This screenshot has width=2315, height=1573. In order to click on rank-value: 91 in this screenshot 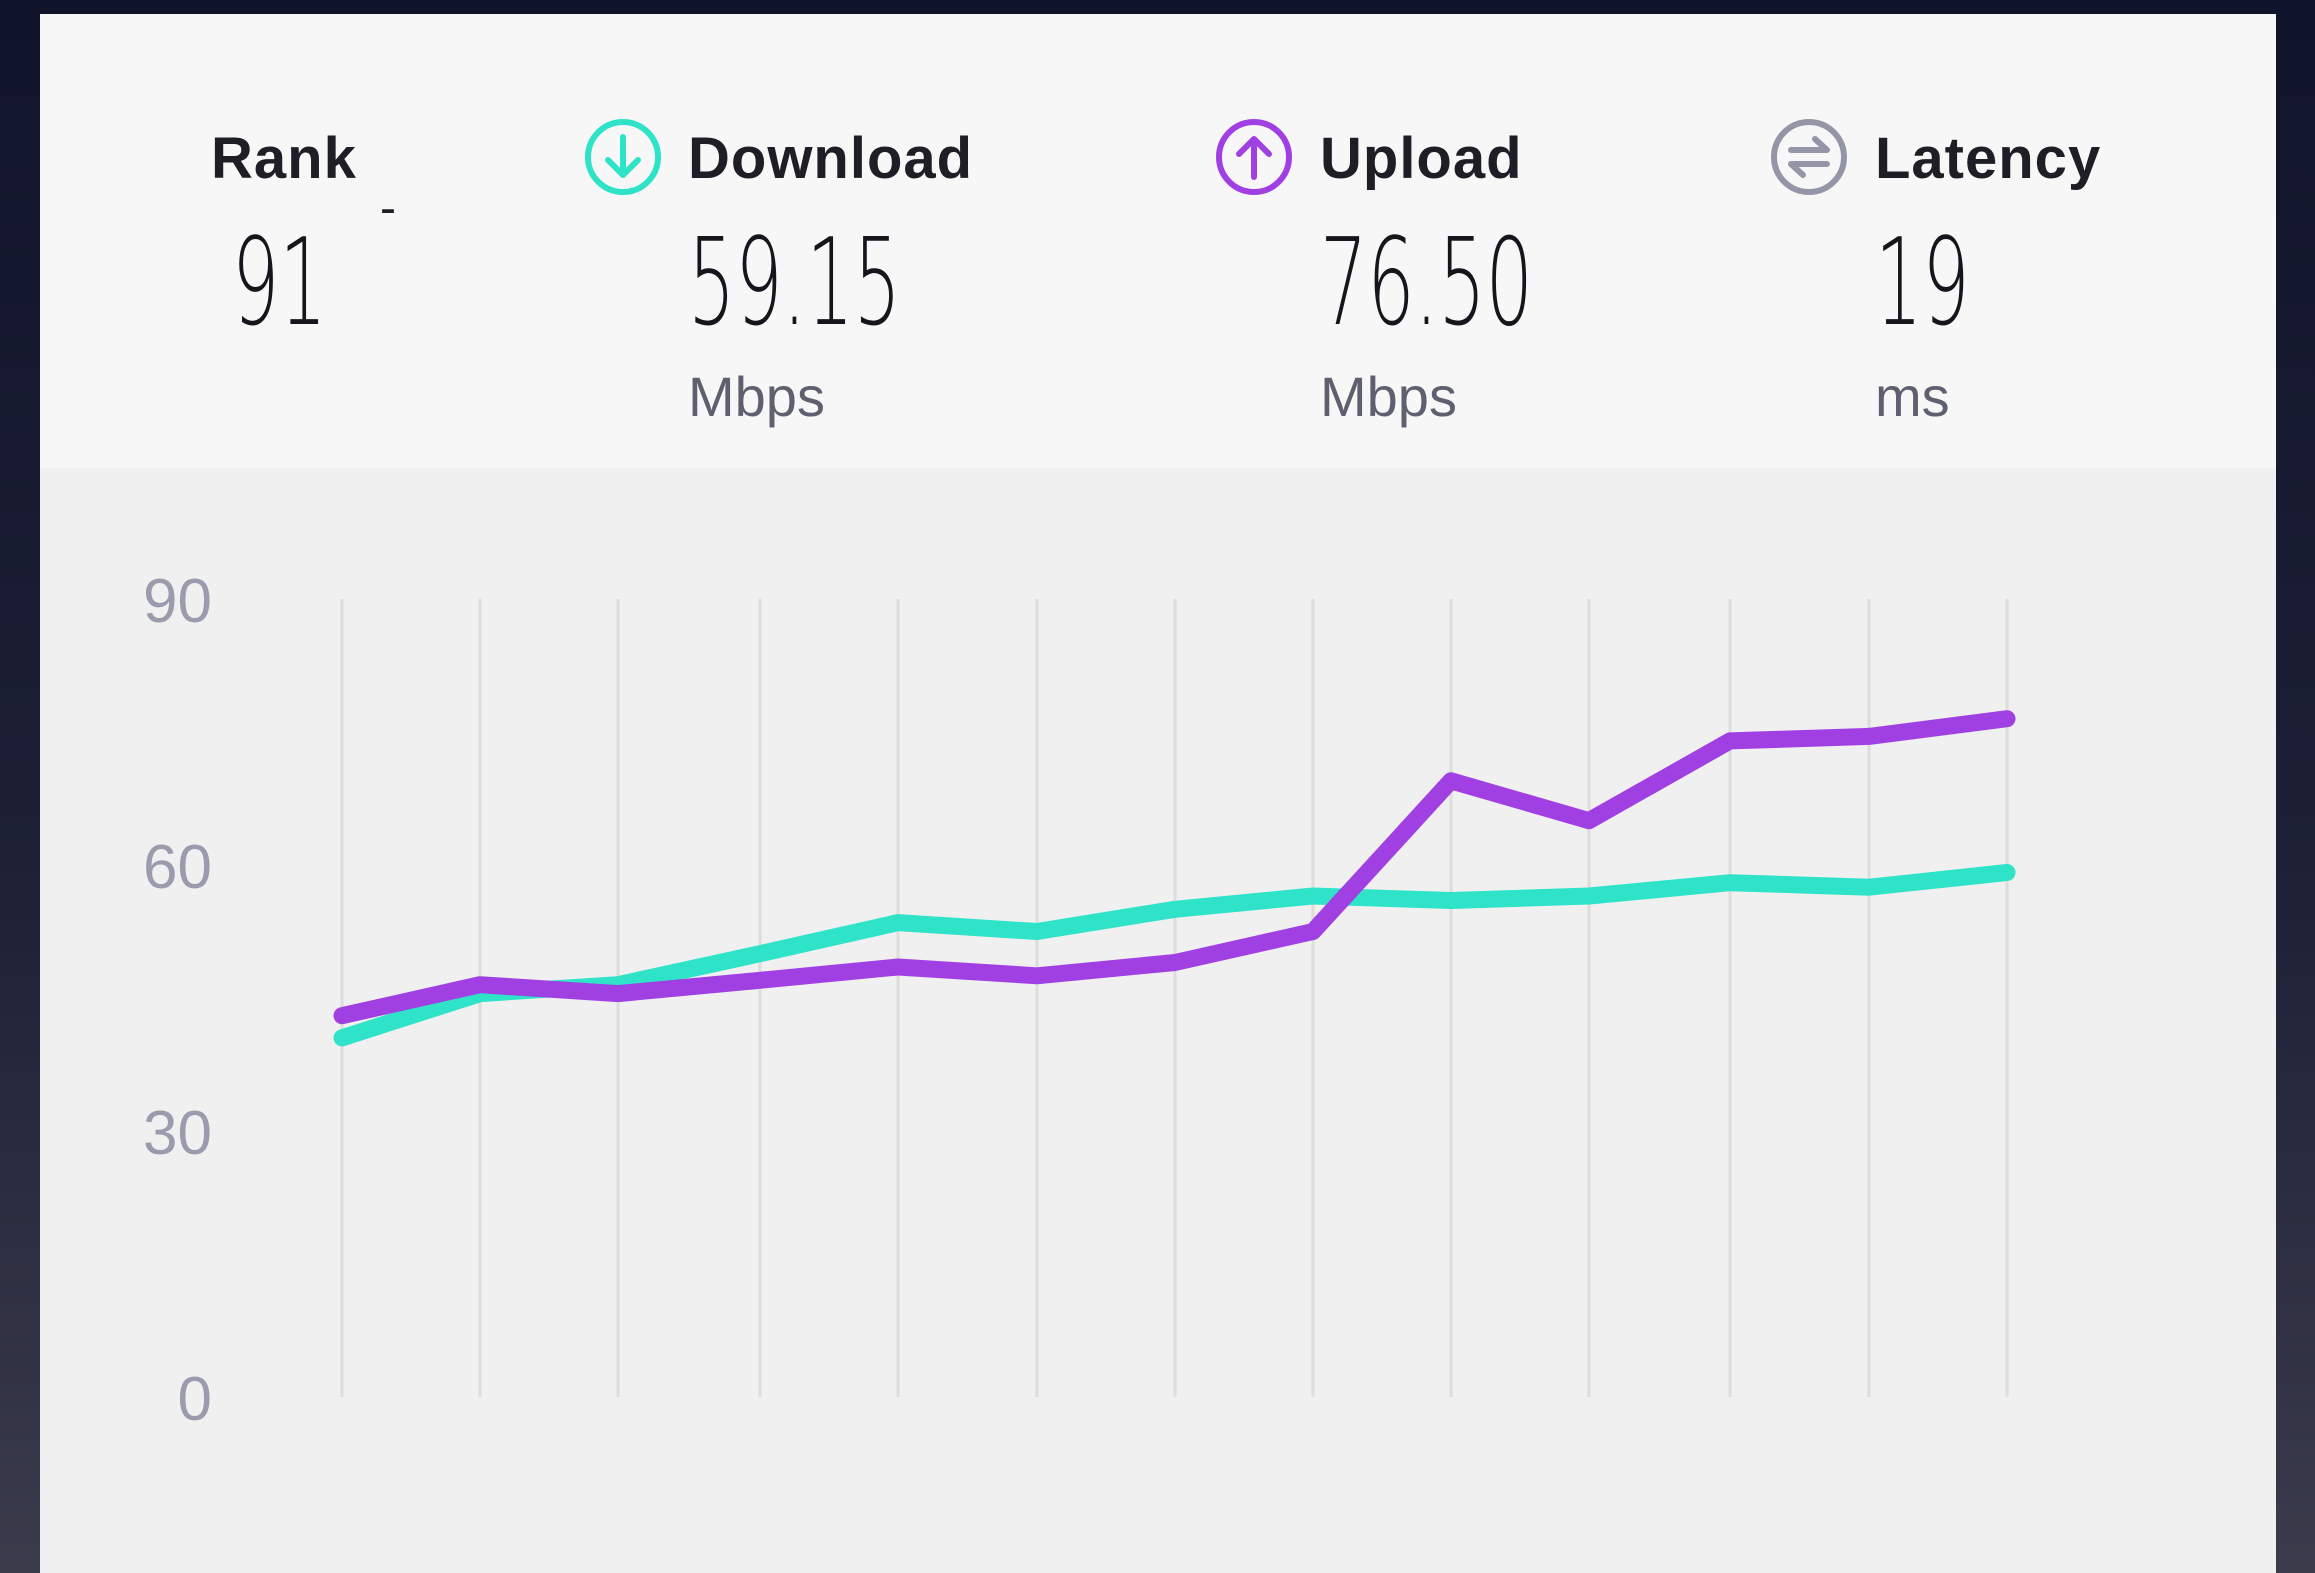, I will do `click(279, 283)`.